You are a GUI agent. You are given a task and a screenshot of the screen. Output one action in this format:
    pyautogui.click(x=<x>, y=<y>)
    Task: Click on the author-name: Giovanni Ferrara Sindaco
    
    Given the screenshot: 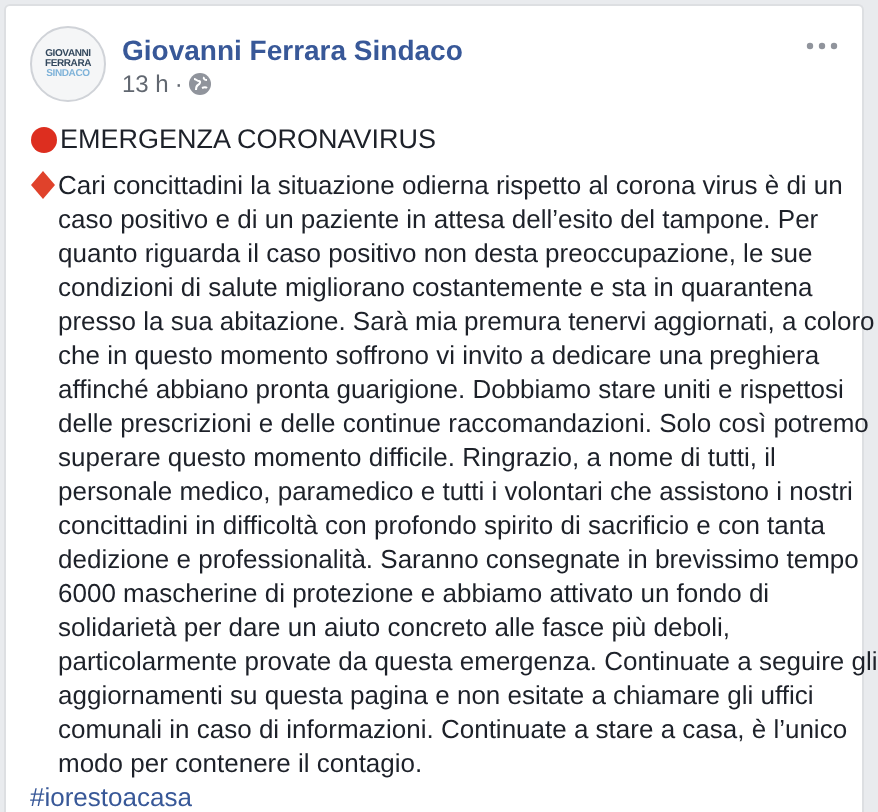 What is the action you would take?
    pyautogui.click(x=292, y=50)
    